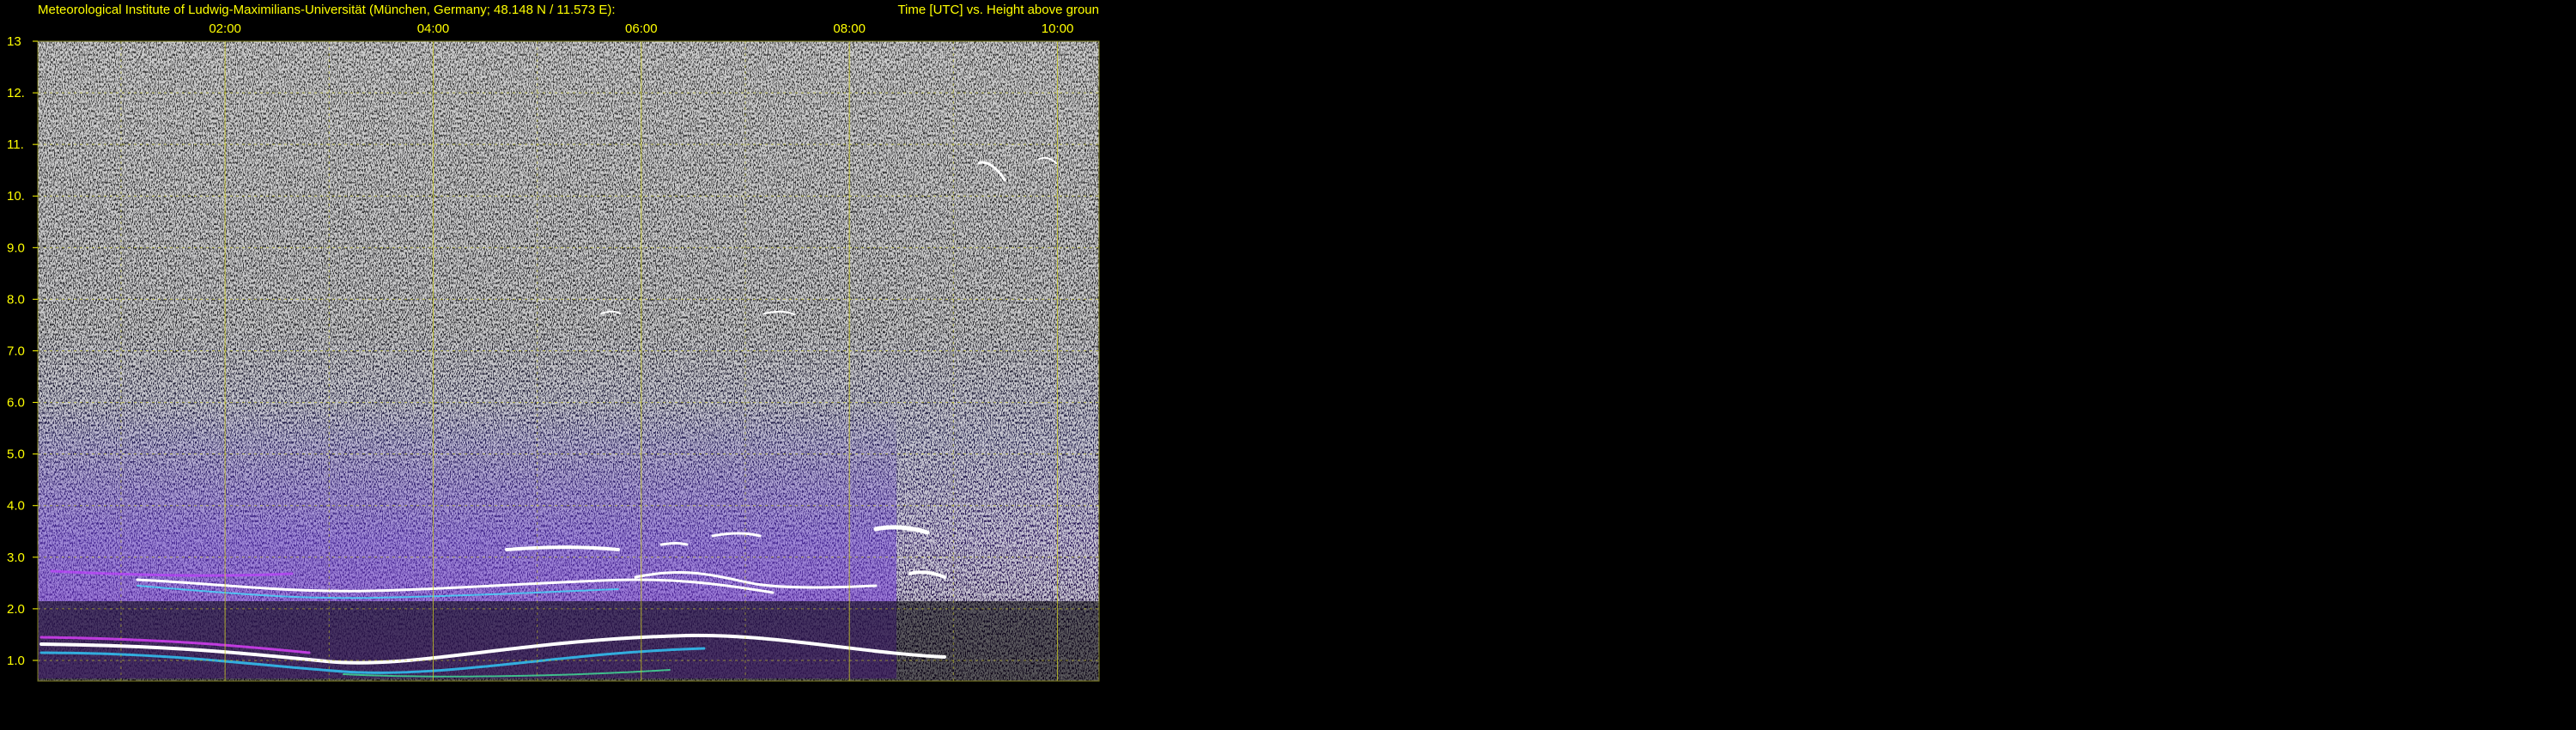 This screenshot has height=730, width=2576. What do you see at coordinates (16, 299) in the screenshot?
I see `y-tick-label: 8.0` at bounding box center [16, 299].